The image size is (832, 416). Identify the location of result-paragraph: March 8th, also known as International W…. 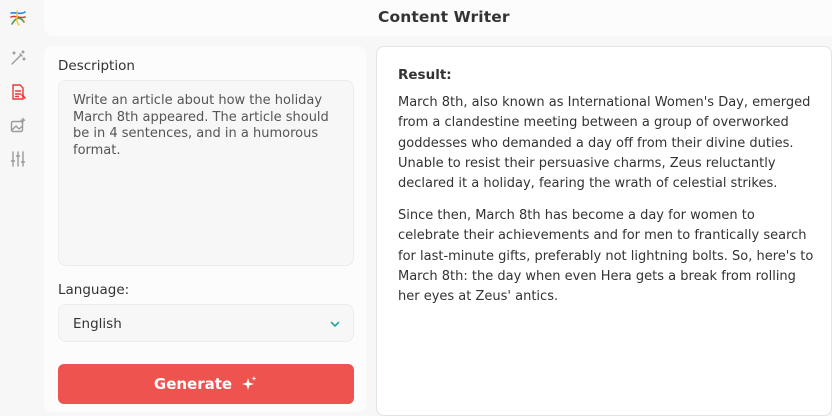
(604, 143).